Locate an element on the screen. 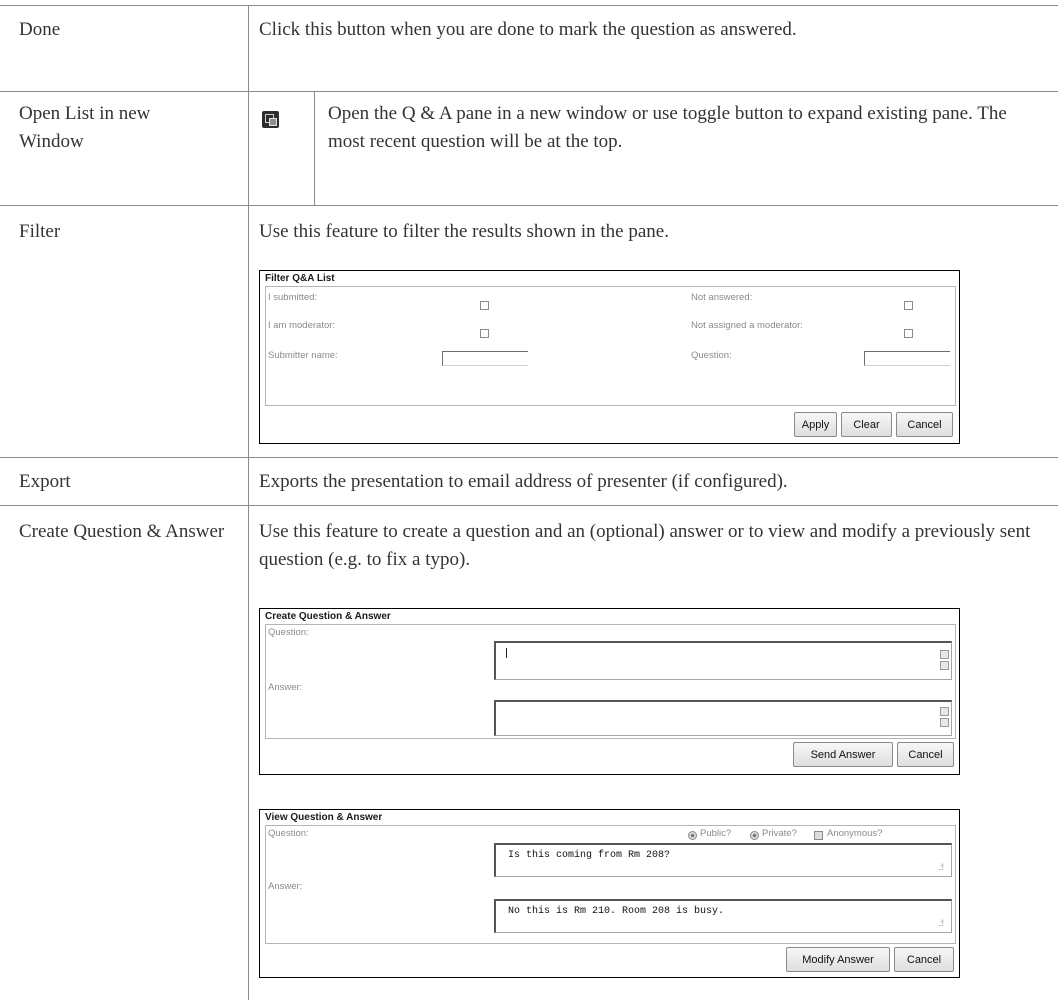 The height and width of the screenshot is (1000, 1058). submitter-name-label: Submitter name: is located at coordinates (303, 355).